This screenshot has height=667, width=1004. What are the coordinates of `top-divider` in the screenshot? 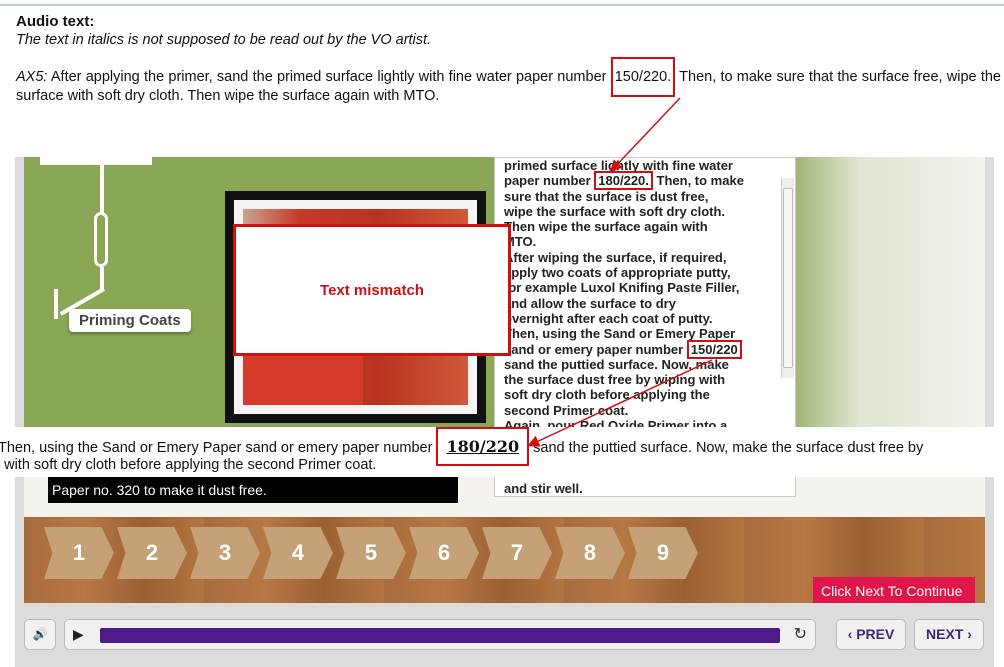 It's located at (502, 5).